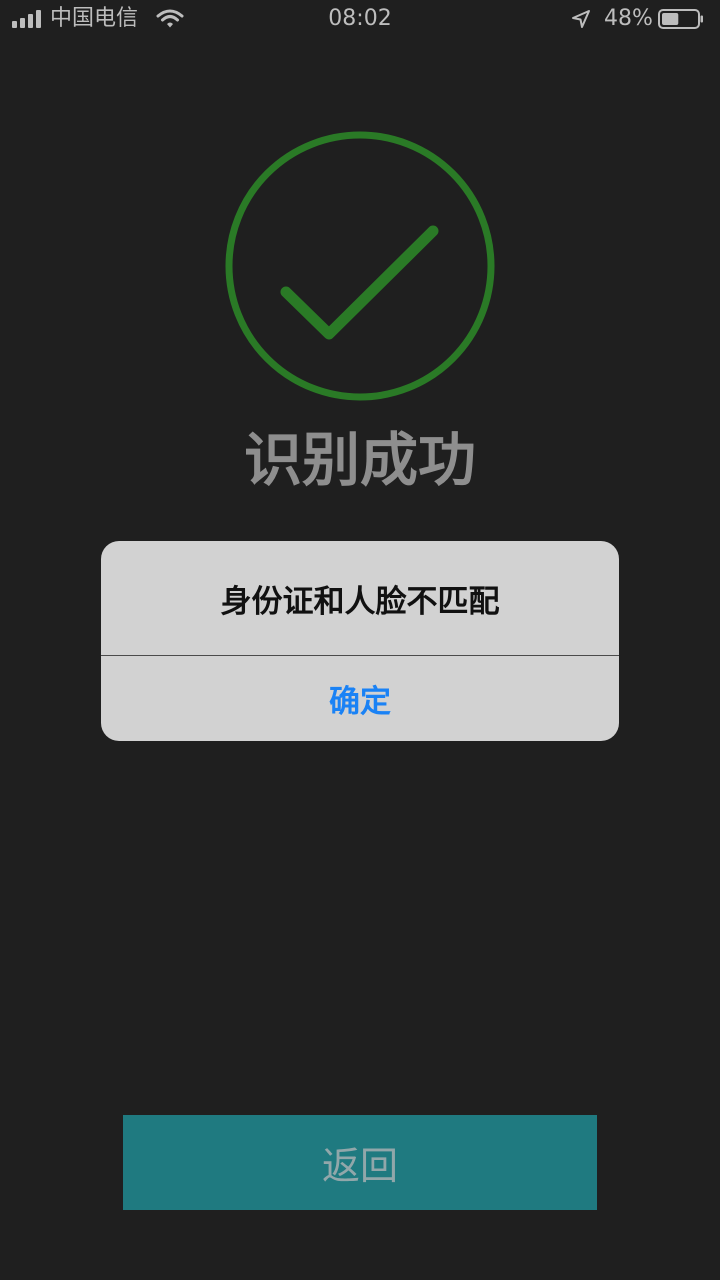 The height and width of the screenshot is (1280, 720). What do you see at coordinates (581, 19) in the screenshot?
I see `location-arrow-icon` at bounding box center [581, 19].